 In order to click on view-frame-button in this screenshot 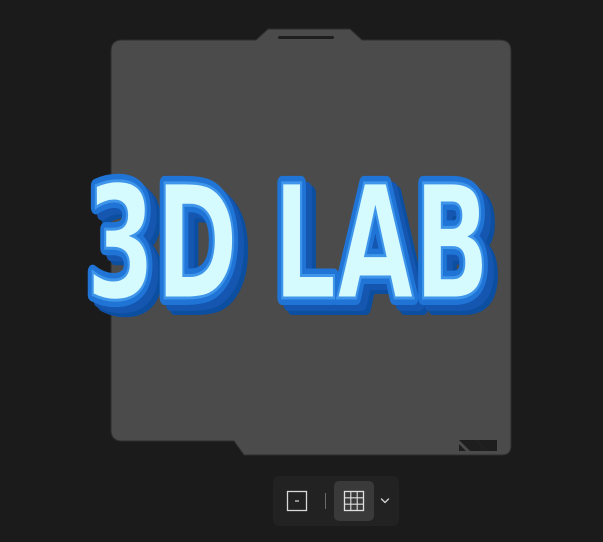, I will do `click(297, 501)`.